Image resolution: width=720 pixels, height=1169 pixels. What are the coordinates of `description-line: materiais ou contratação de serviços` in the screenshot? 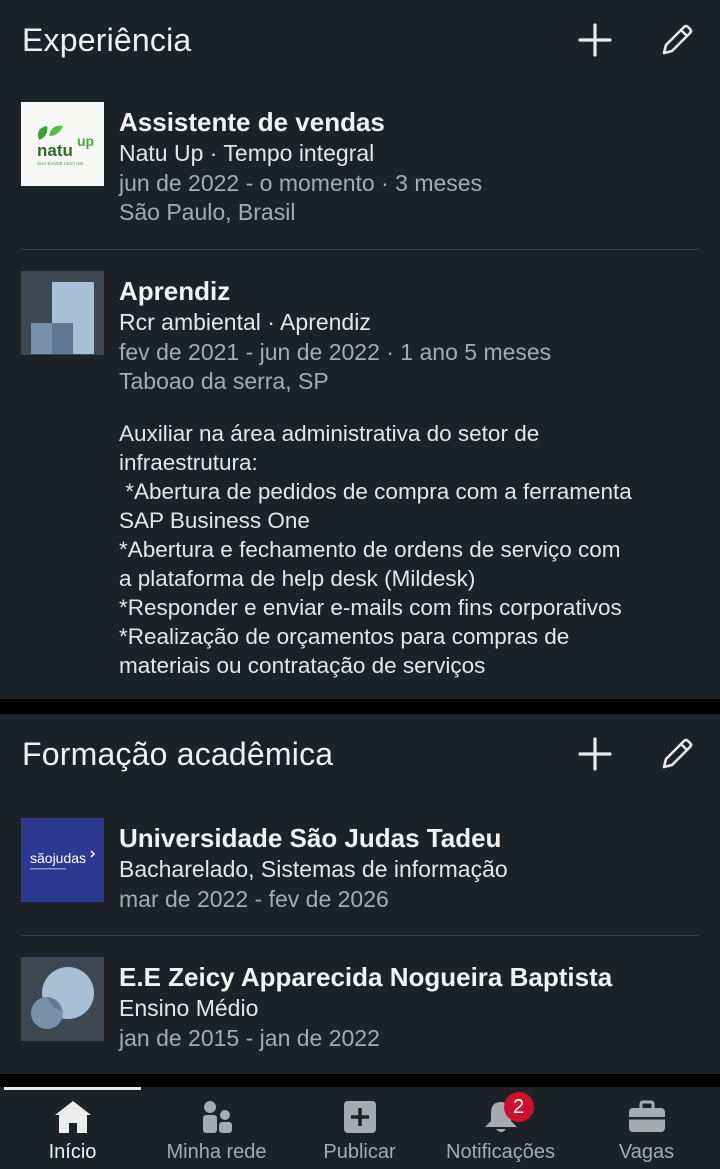 It's located at (302, 665).